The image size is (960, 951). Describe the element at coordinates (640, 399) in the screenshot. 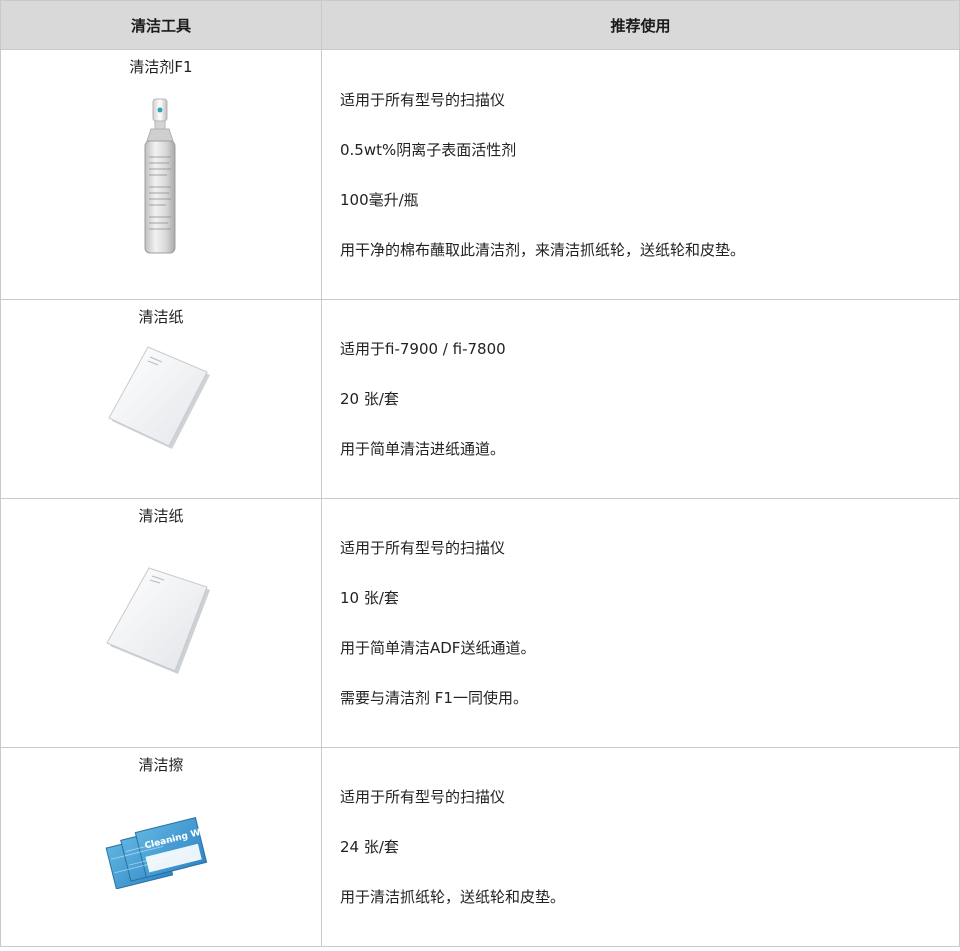

I see `description-cell: 适用于fi-7900 / fi-7800 20 张/套 用于简单清洁进纸通道。` at that location.